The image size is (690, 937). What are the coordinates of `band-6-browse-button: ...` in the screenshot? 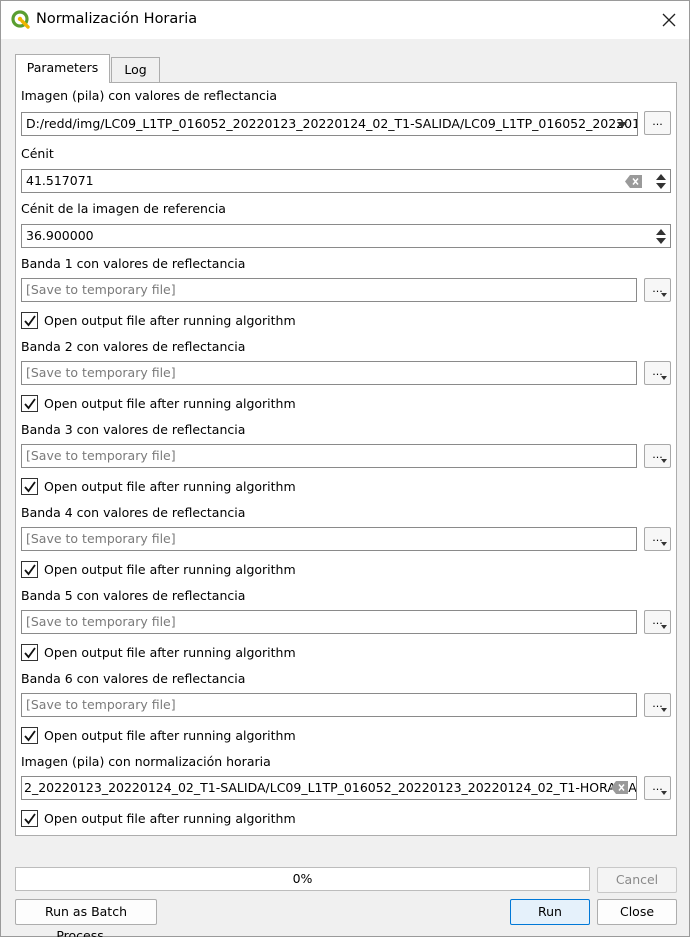 It's located at (657, 705).